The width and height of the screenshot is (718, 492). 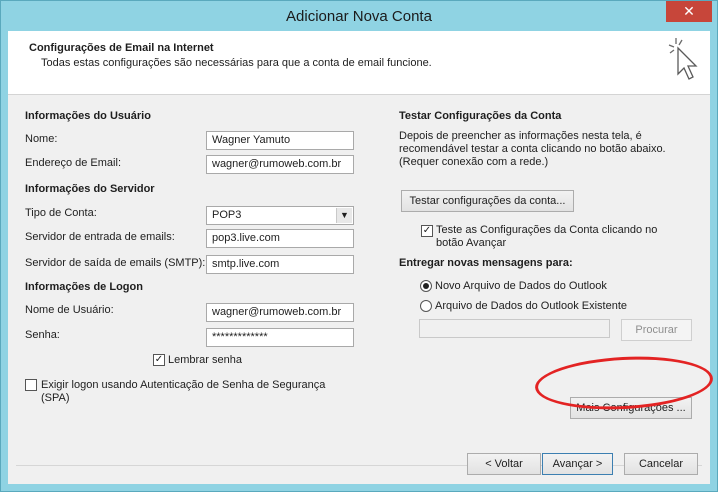 I want to click on username-label: Nome de Usuário:, so click(x=69, y=310).